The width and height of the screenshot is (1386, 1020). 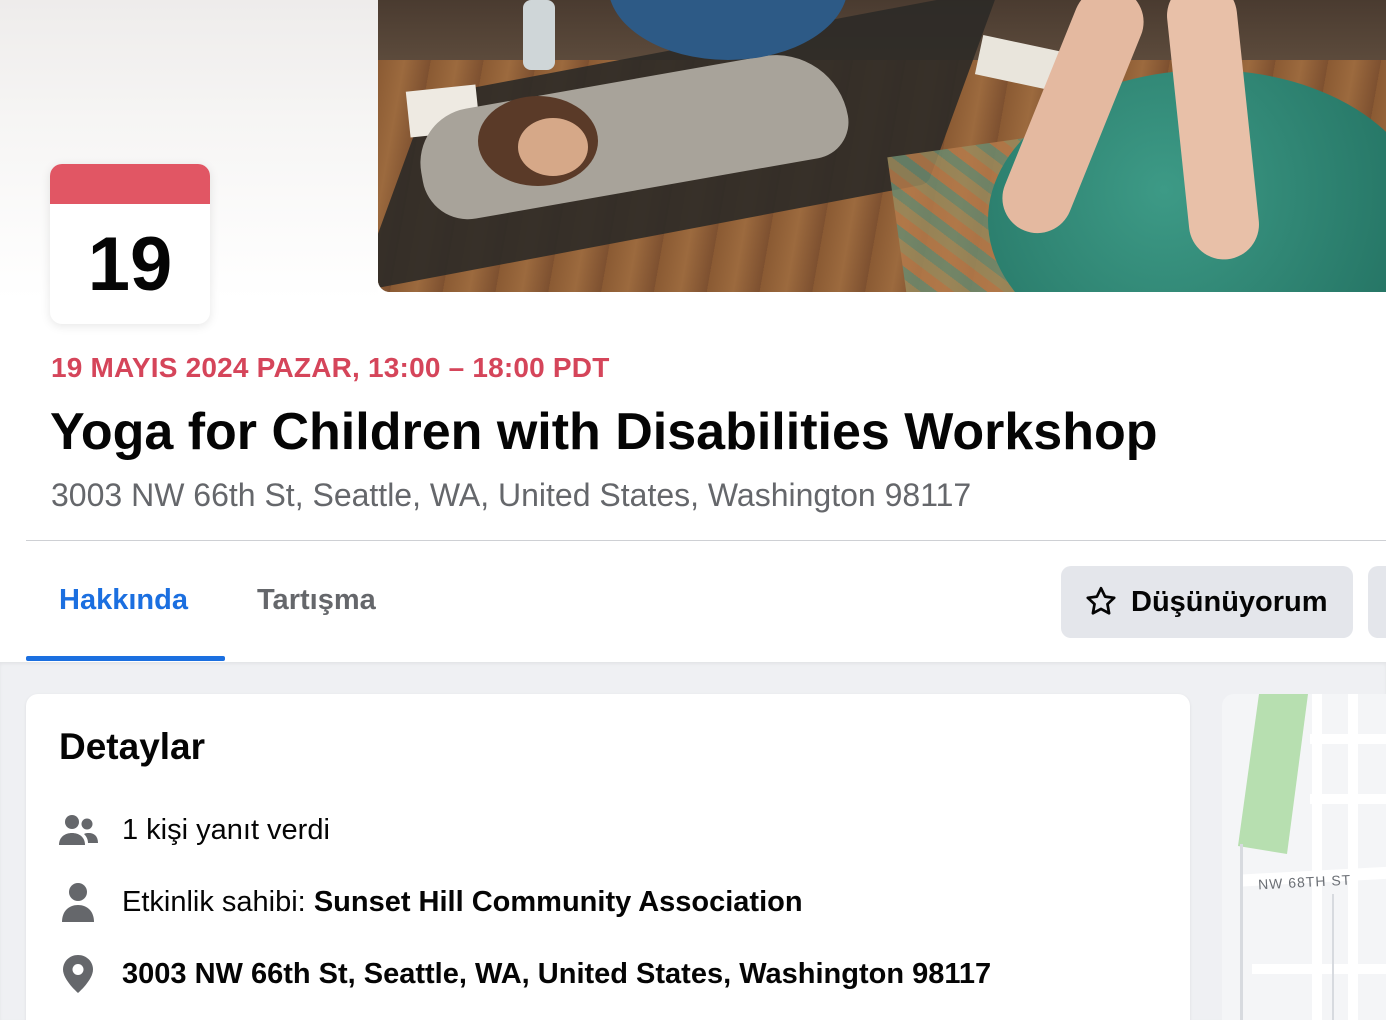 What do you see at coordinates (78, 974) in the screenshot?
I see `location-pin-icon` at bounding box center [78, 974].